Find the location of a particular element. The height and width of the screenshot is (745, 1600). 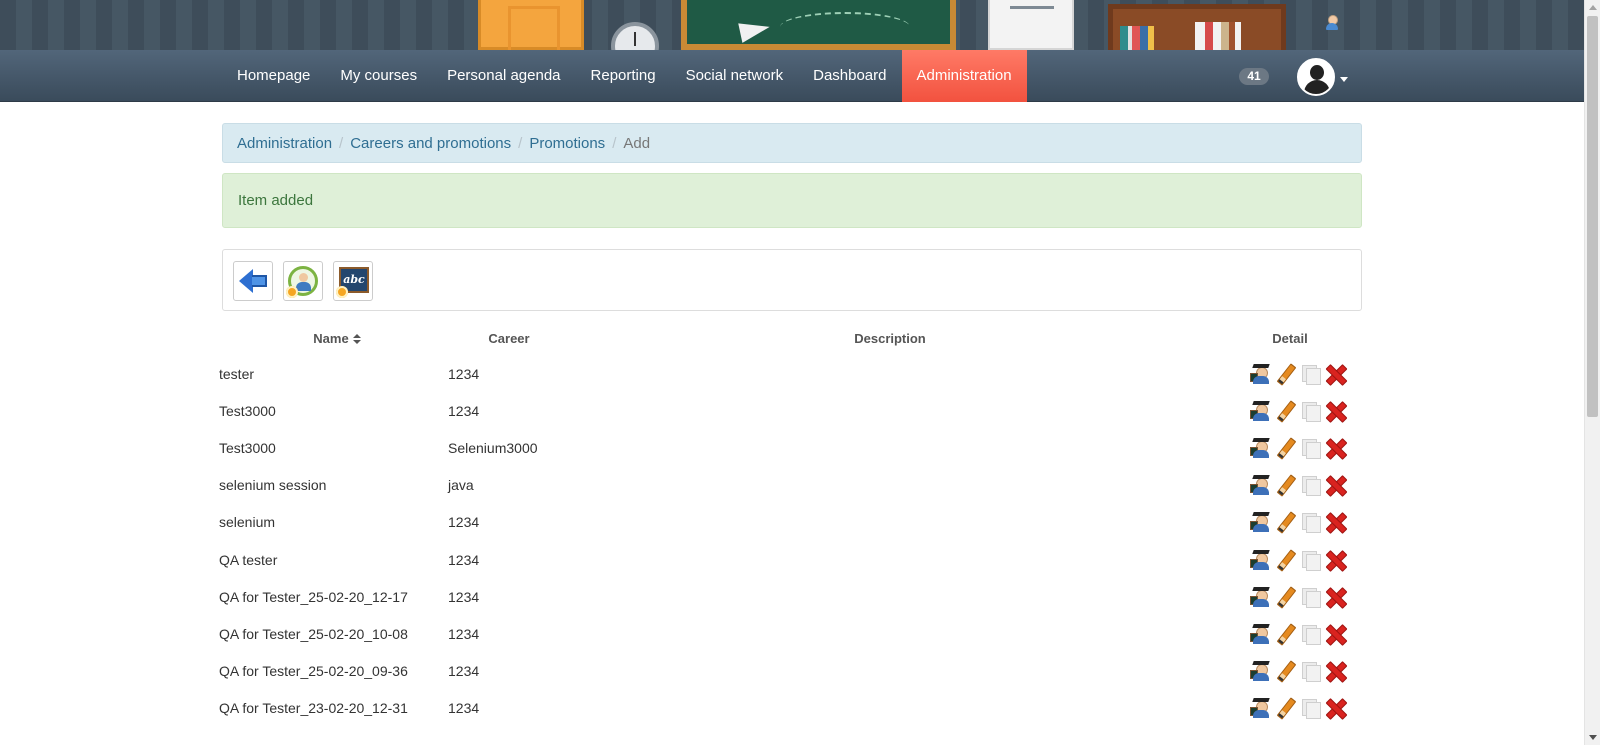

cell-career: Selenium3000 is located at coordinates (493, 447).